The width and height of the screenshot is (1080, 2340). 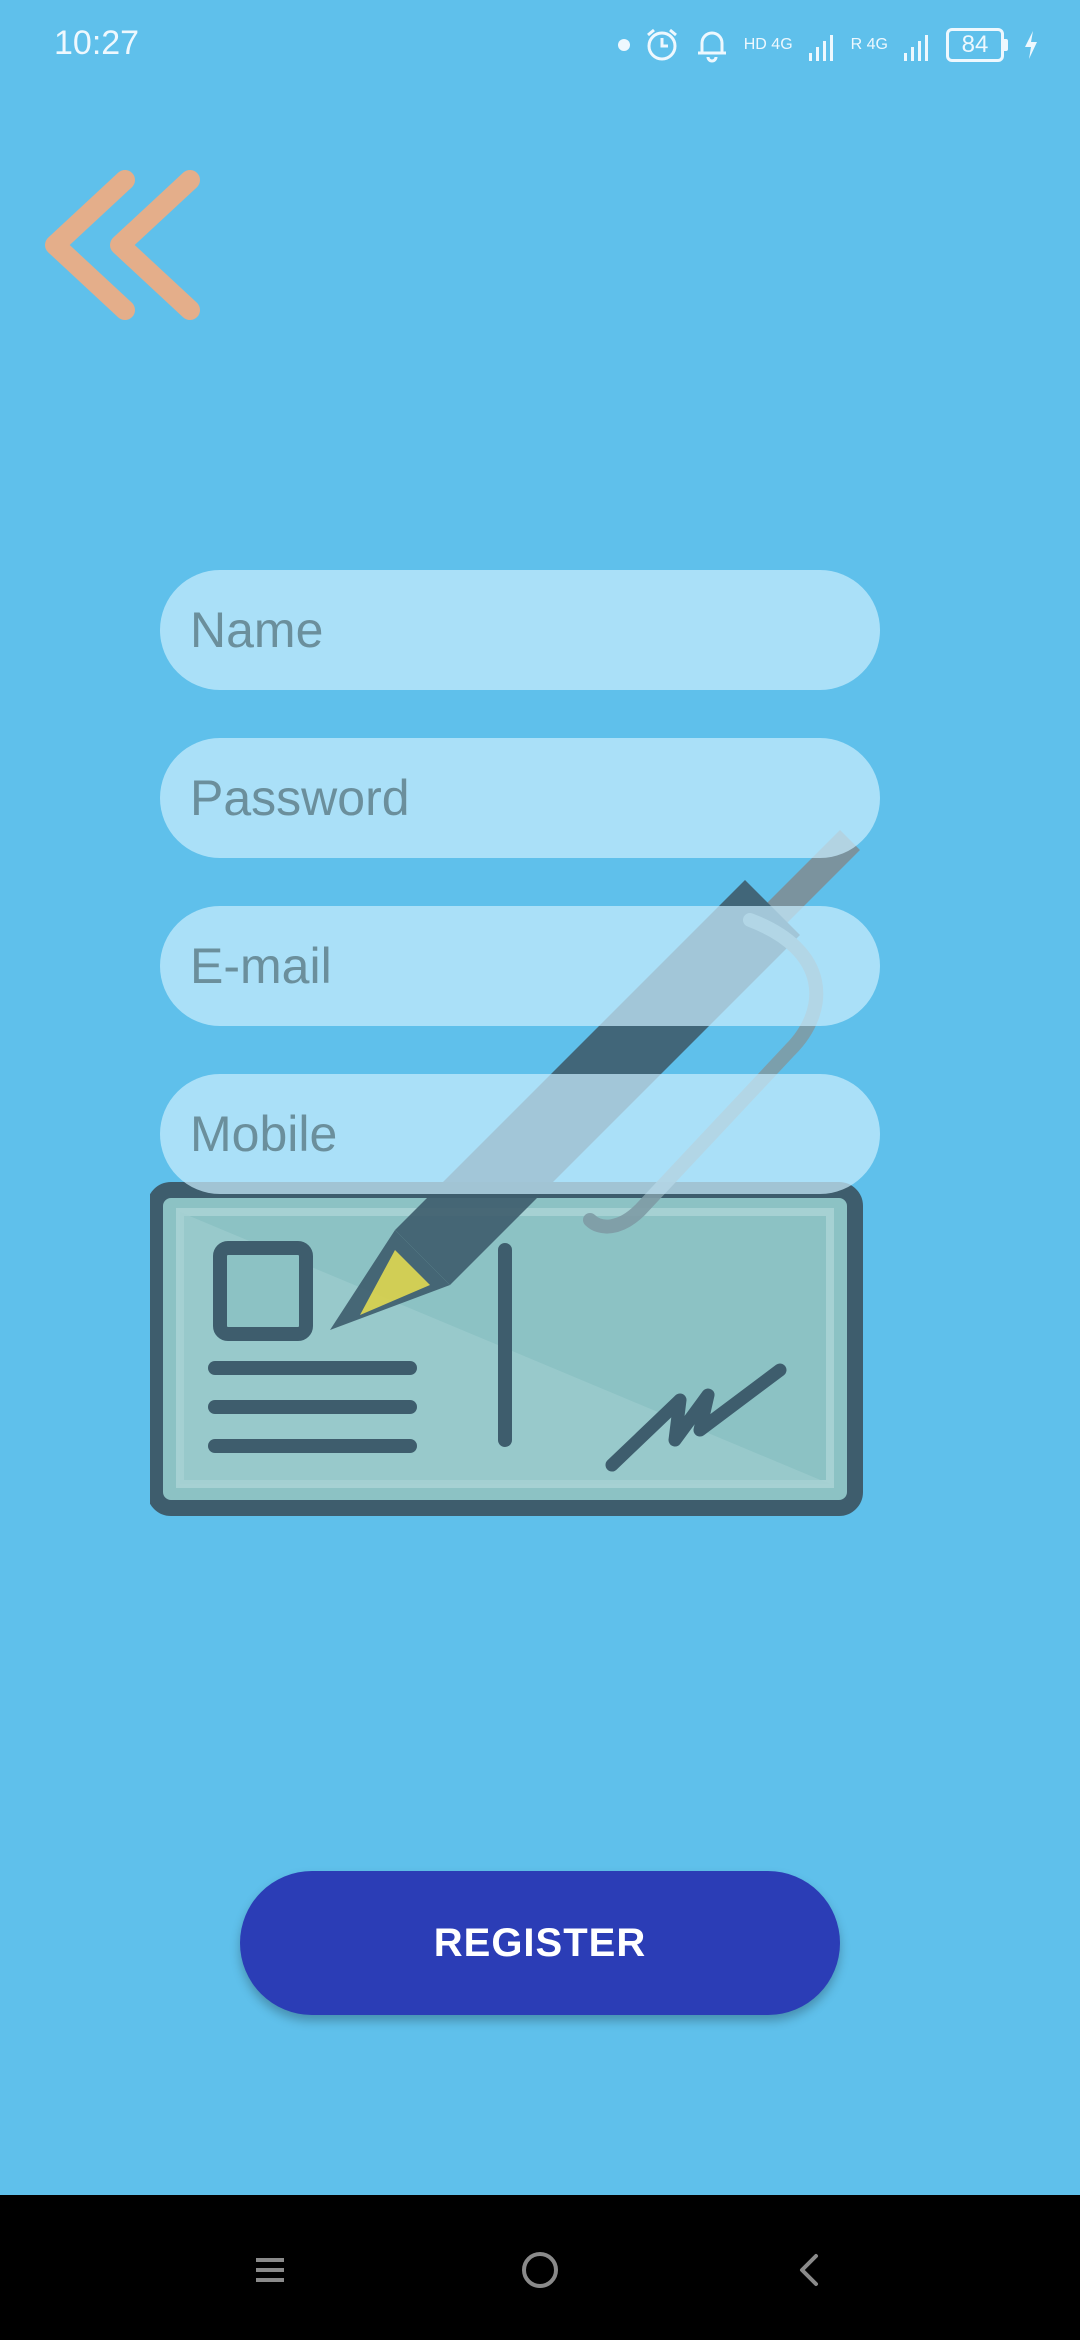 I want to click on signal-bars-icon, so click(x=820, y=48).